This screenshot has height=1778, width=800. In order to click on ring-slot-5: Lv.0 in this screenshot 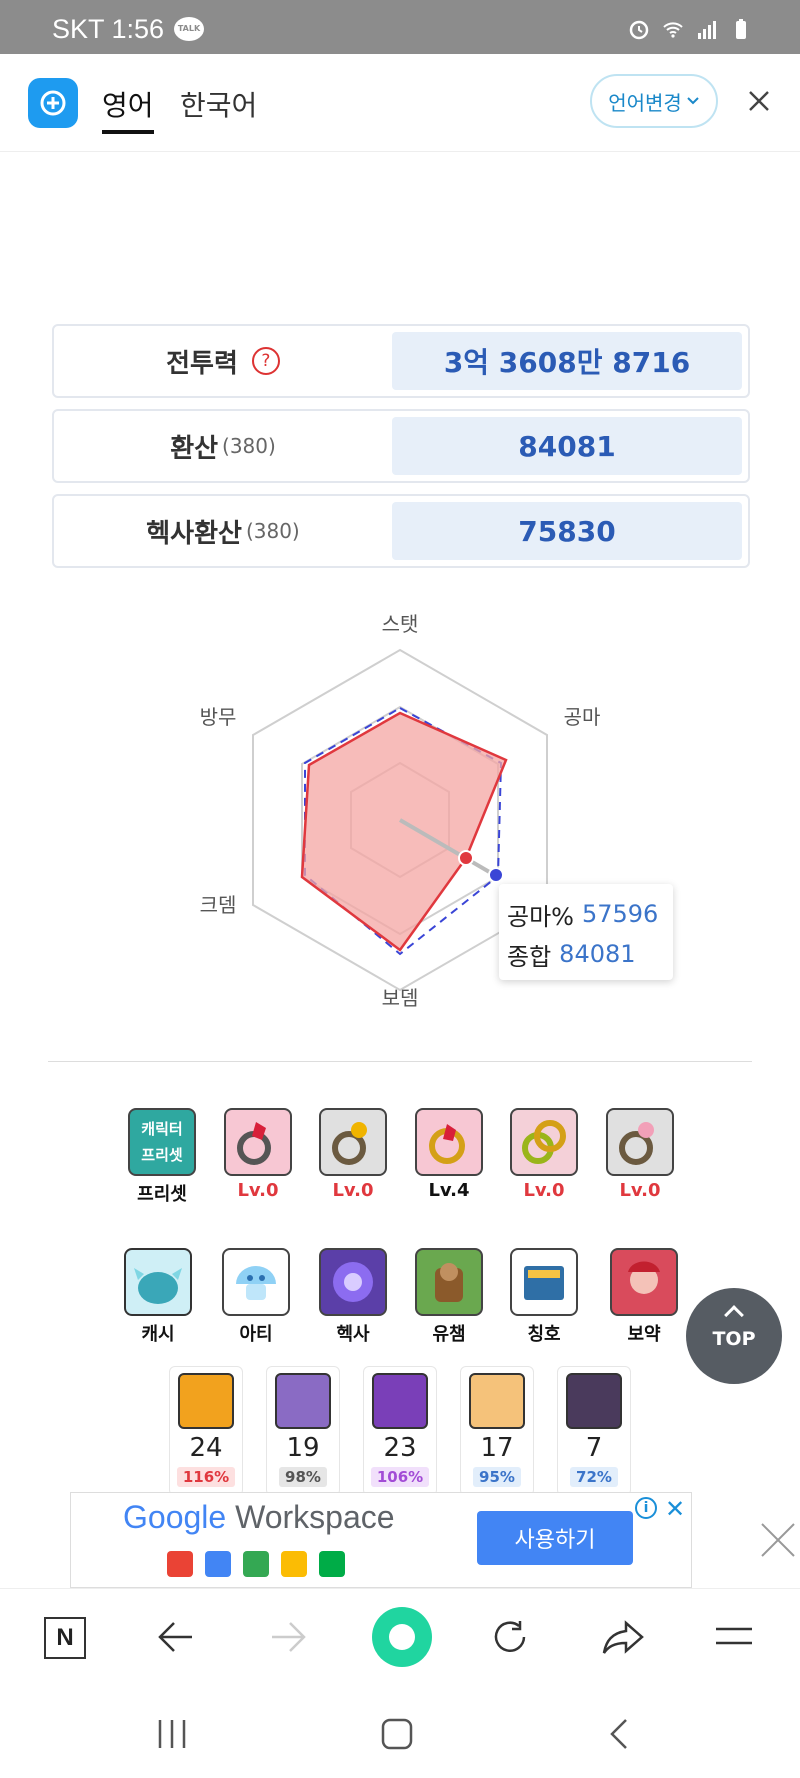, I will do `click(640, 1154)`.